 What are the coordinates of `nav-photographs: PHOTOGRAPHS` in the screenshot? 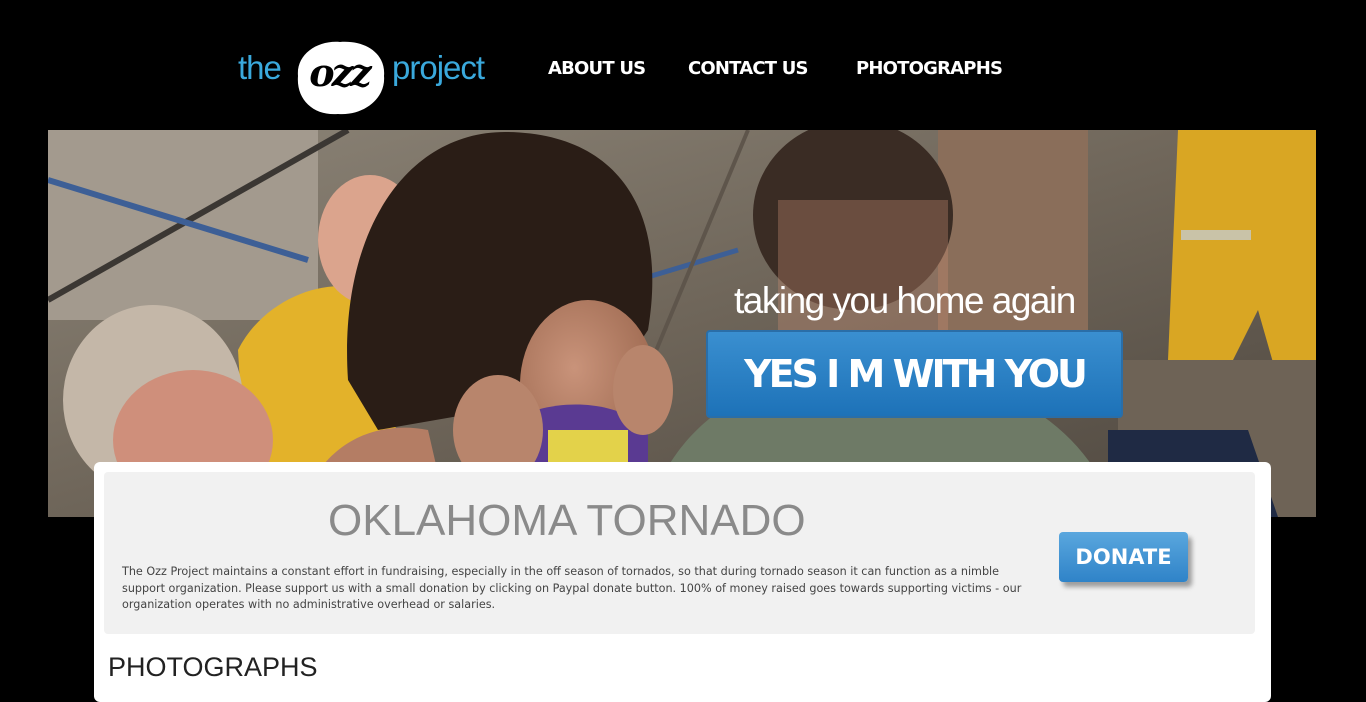 It's located at (929, 68).